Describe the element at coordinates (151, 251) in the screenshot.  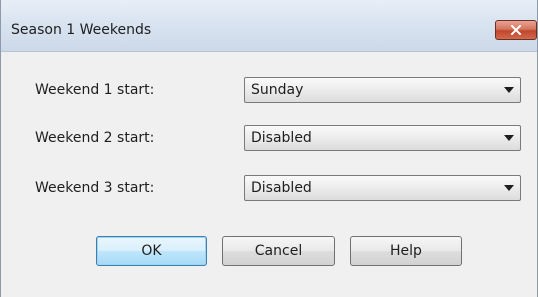
I see `ok-button: OK` at that location.